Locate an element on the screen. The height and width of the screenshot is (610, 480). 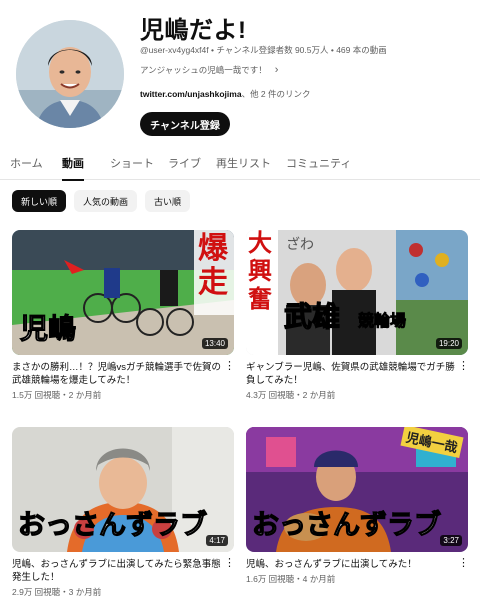
thumb-text-2: 走 is located at coordinates (213, 282).